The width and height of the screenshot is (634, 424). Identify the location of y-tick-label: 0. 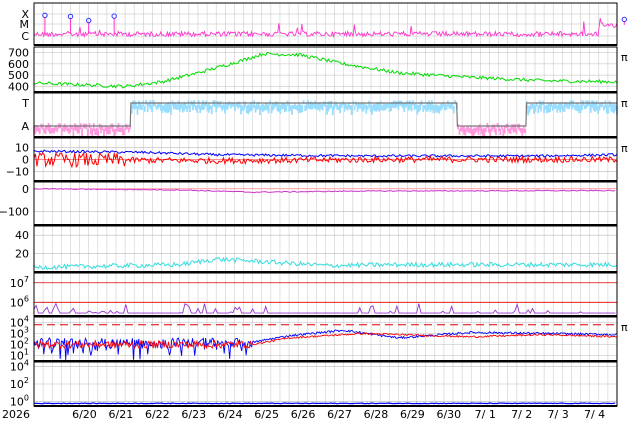
(25, 189).